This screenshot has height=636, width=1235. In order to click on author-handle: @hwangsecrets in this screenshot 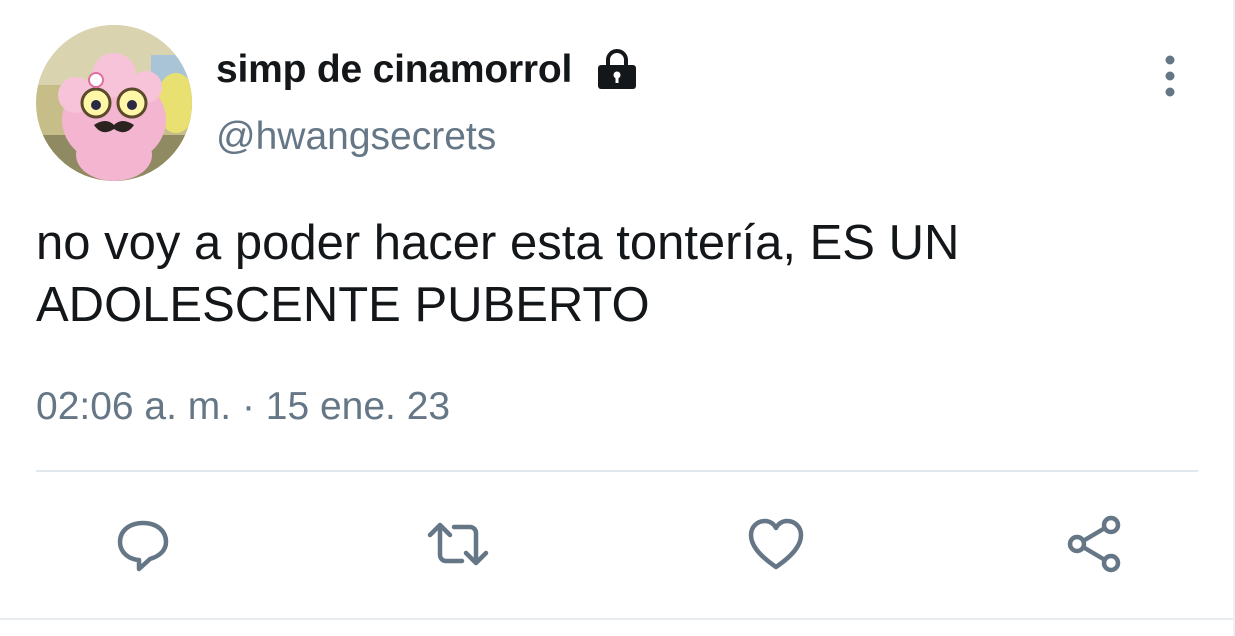, I will do `click(356, 137)`.